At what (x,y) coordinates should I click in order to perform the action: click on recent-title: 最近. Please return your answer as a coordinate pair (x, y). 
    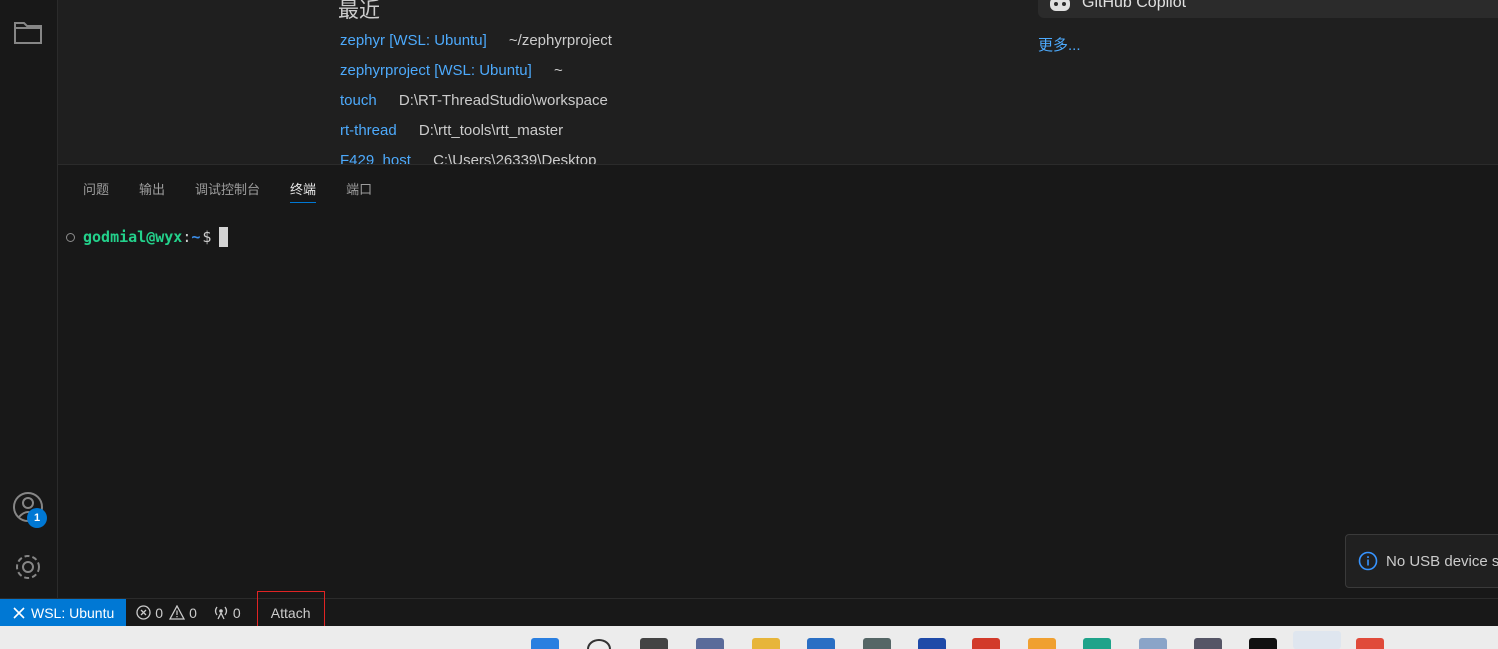
    Looking at the image, I should click on (359, 11).